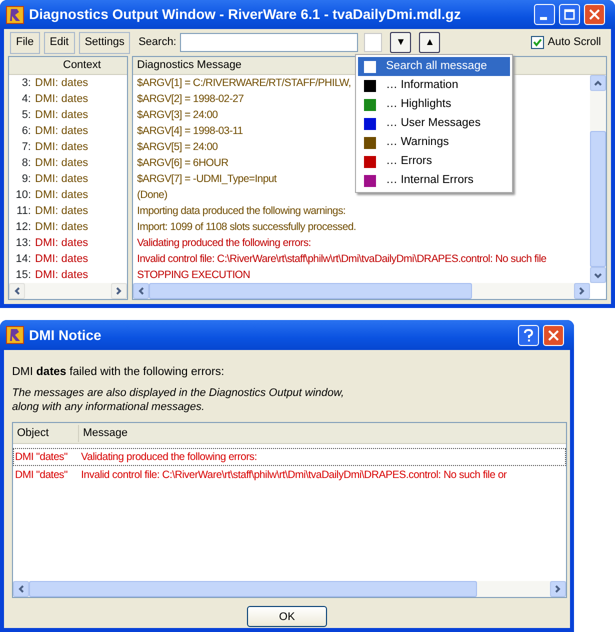  Describe the element at coordinates (22, 243) in the screenshot. I see `line-number: 13:` at that location.